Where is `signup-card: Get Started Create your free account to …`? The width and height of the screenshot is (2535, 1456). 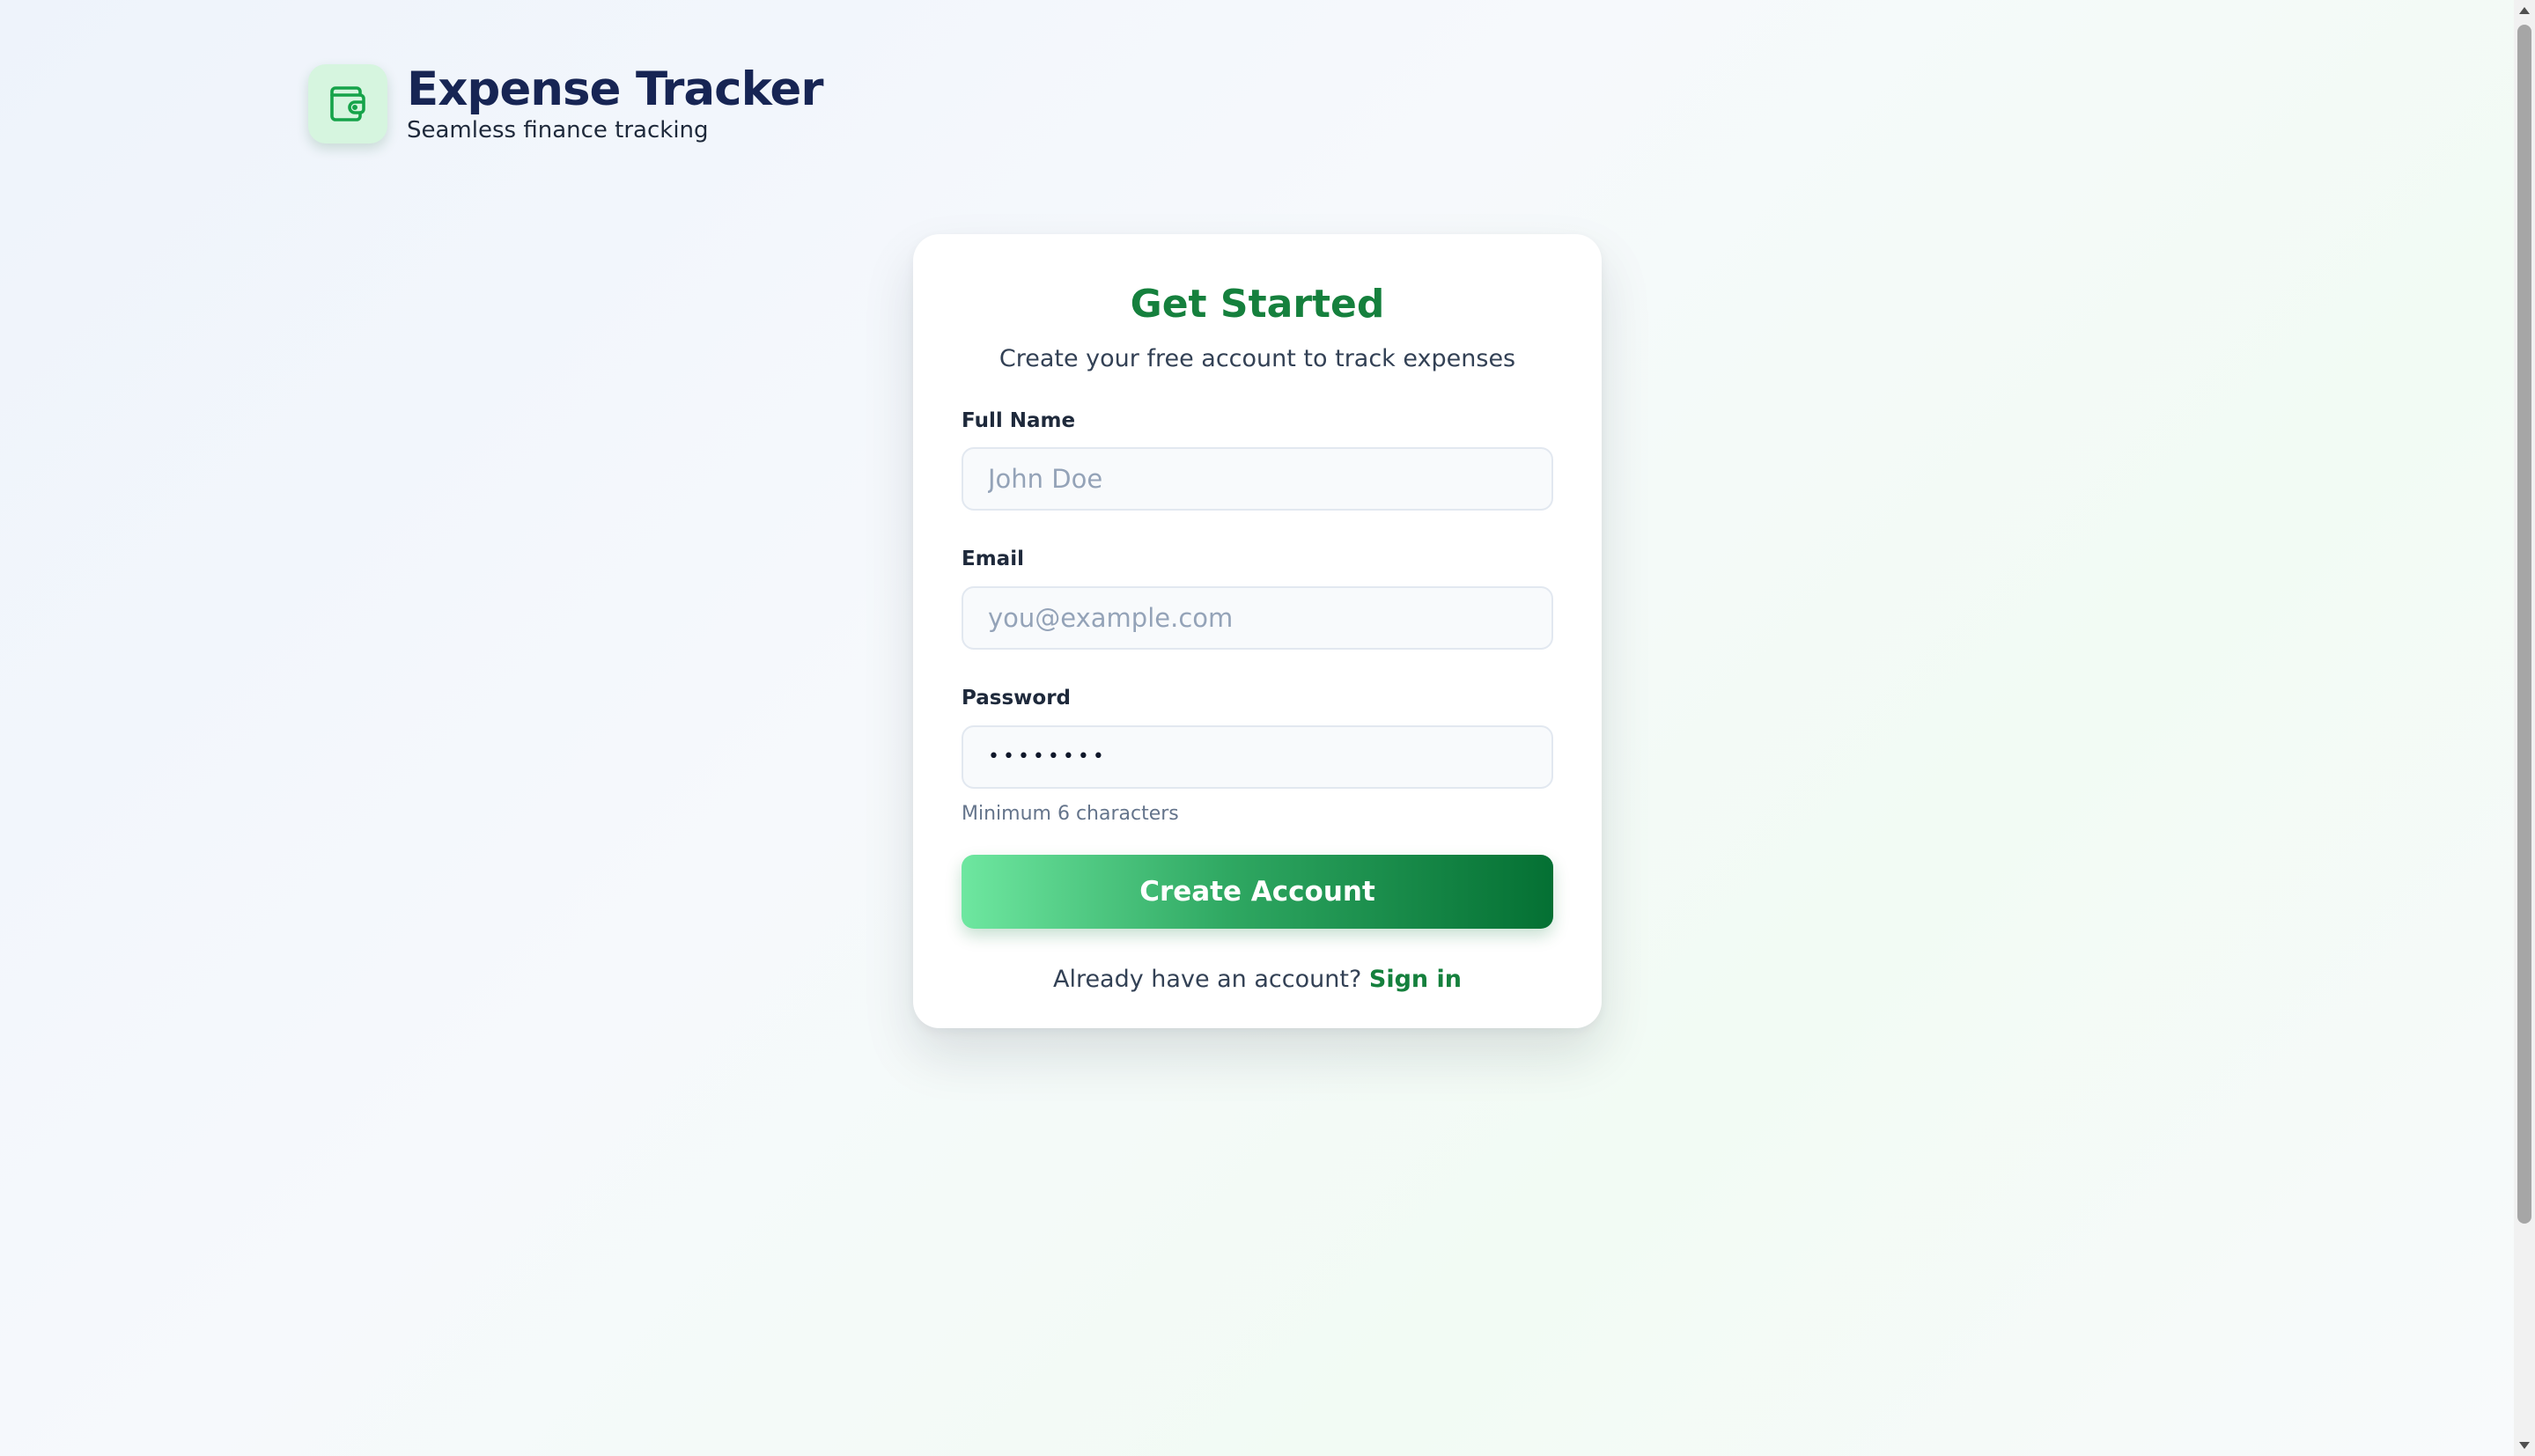
signup-card: Get Started Create your free account to … is located at coordinates (1257, 631).